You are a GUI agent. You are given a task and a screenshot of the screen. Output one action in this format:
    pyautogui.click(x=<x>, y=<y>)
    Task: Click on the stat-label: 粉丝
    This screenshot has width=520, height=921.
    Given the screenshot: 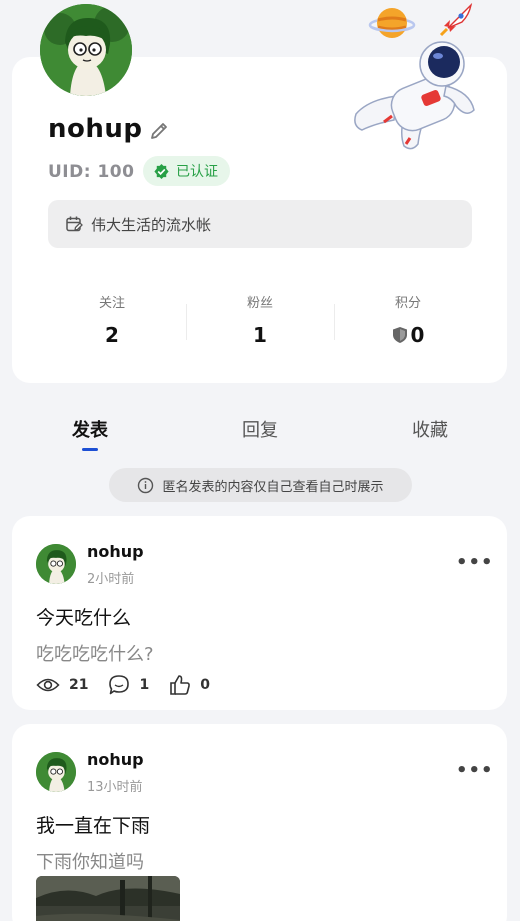 What is the action you would take?
    pyautogui.click(x=259, y=303)
    